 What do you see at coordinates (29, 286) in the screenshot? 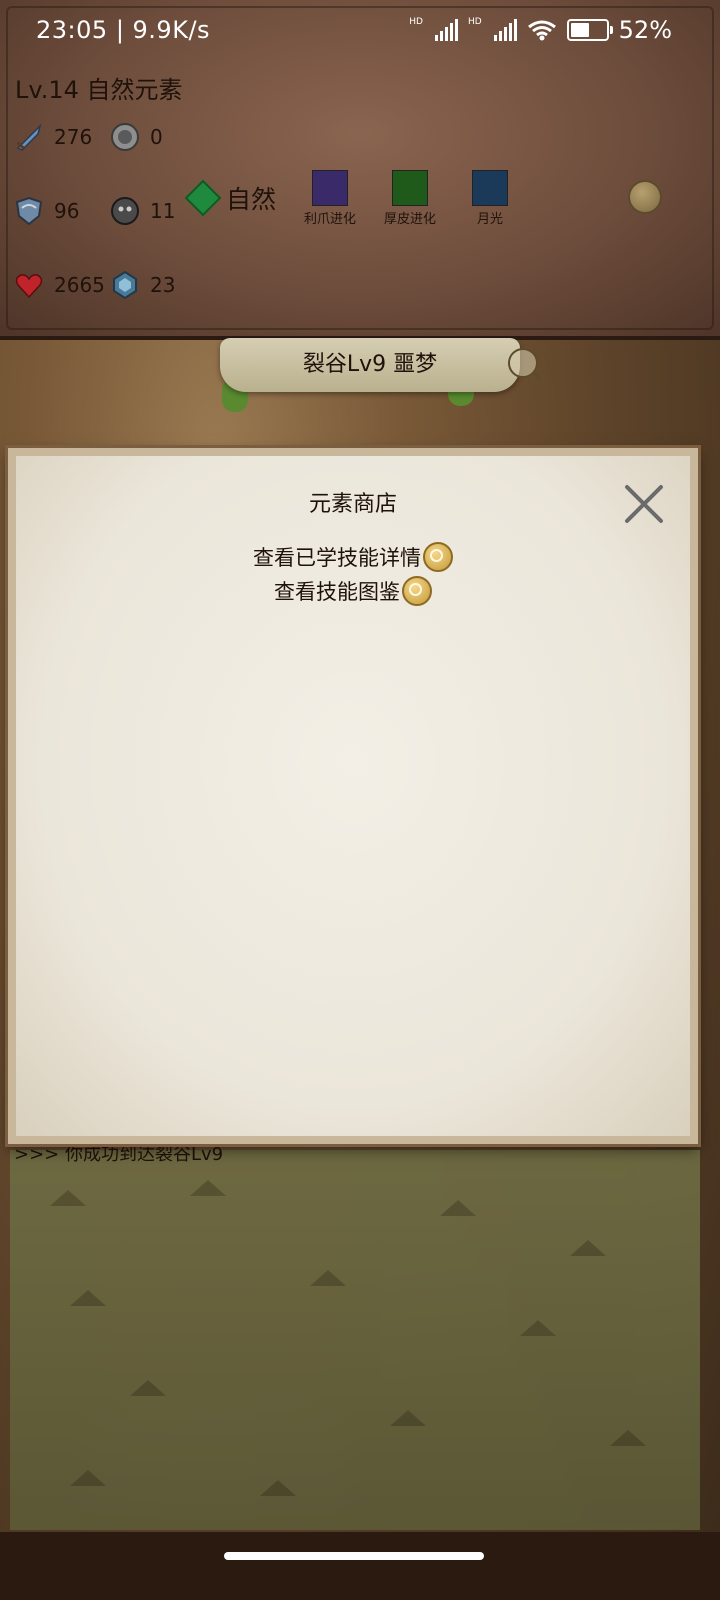
I see `heart-icon` at bounding box center [29, 286].